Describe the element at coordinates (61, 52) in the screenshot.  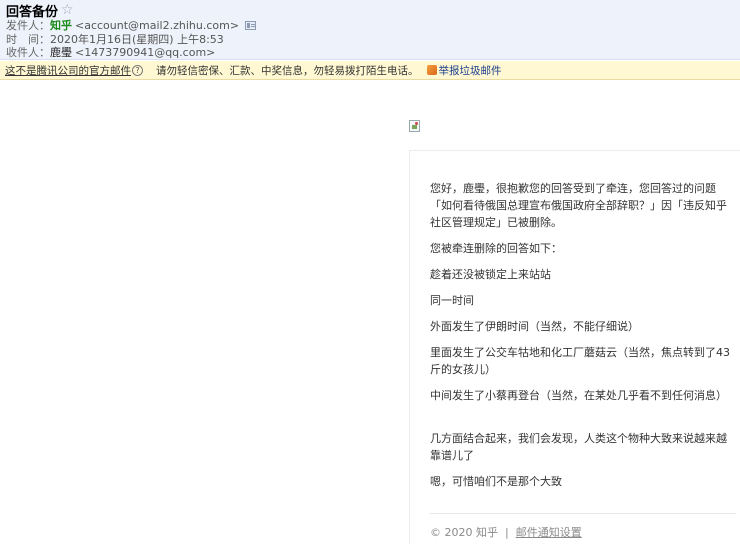
I see `receiver-name: 鹿璺` at that location.